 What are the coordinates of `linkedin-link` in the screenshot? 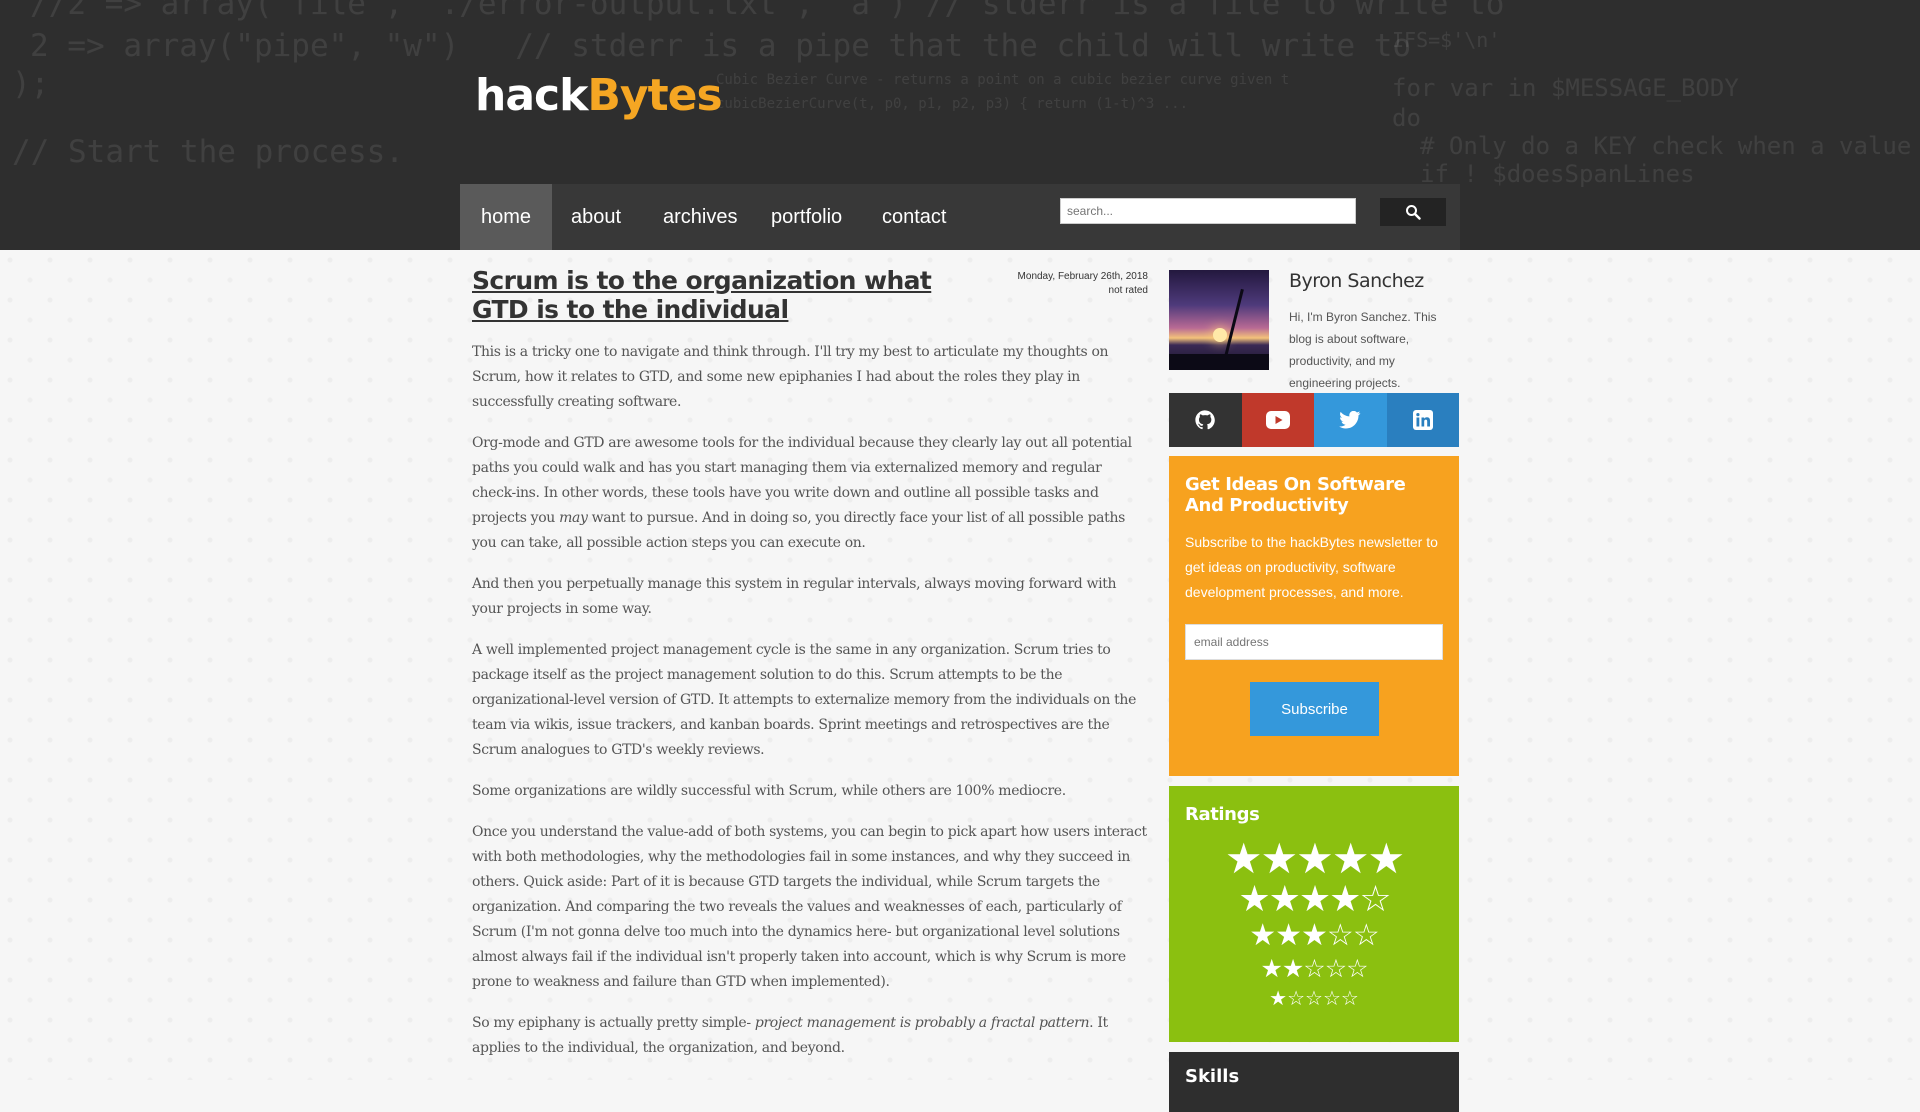 It's located at (1422, 420).